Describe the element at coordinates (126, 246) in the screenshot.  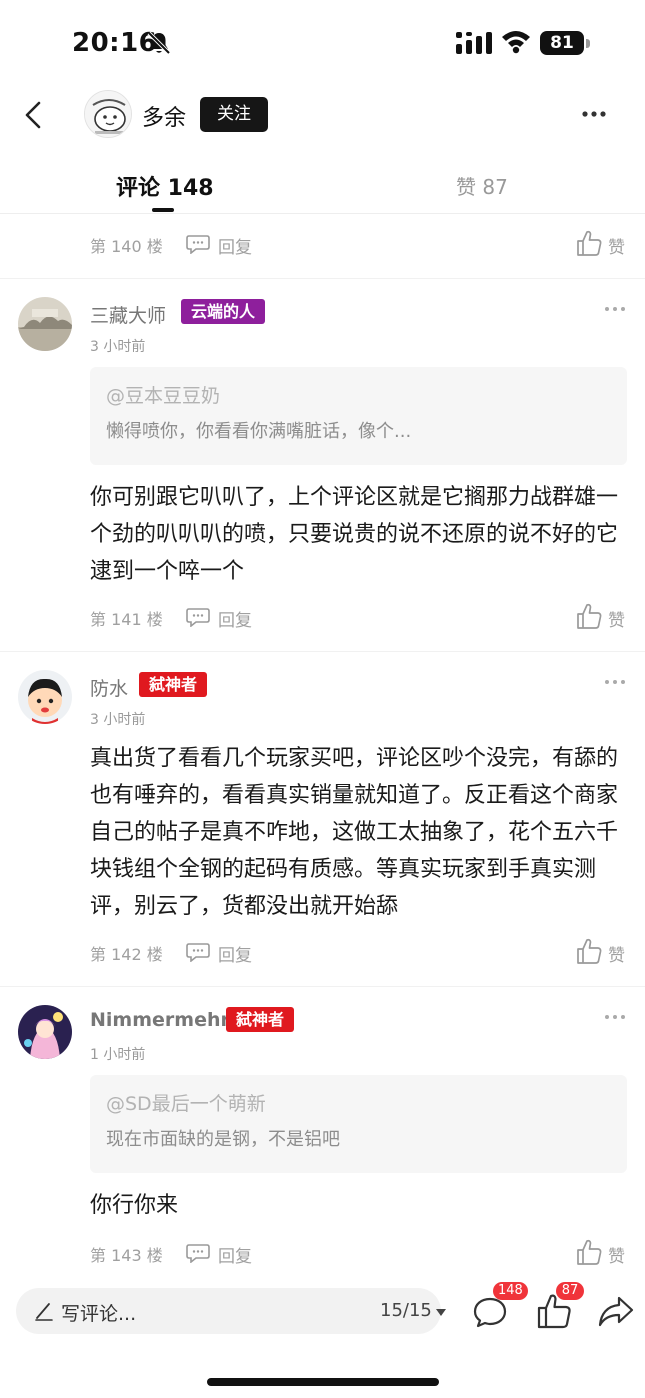
I see `floor-number: 第 140 楼` at that location.